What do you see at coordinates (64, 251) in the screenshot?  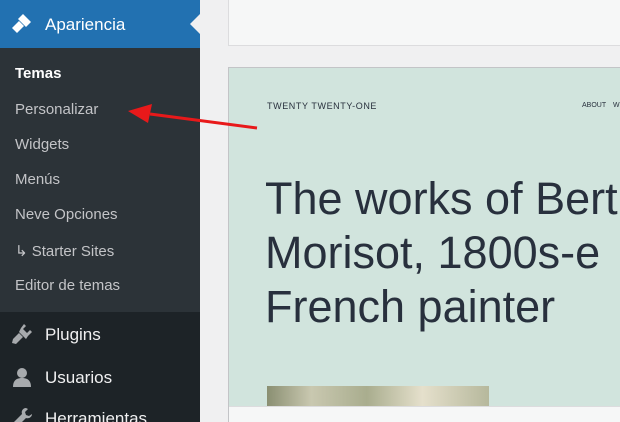 I see `submenu-item-starter-sites: ↳ Starter Sites` at bounding box center [64, 251].